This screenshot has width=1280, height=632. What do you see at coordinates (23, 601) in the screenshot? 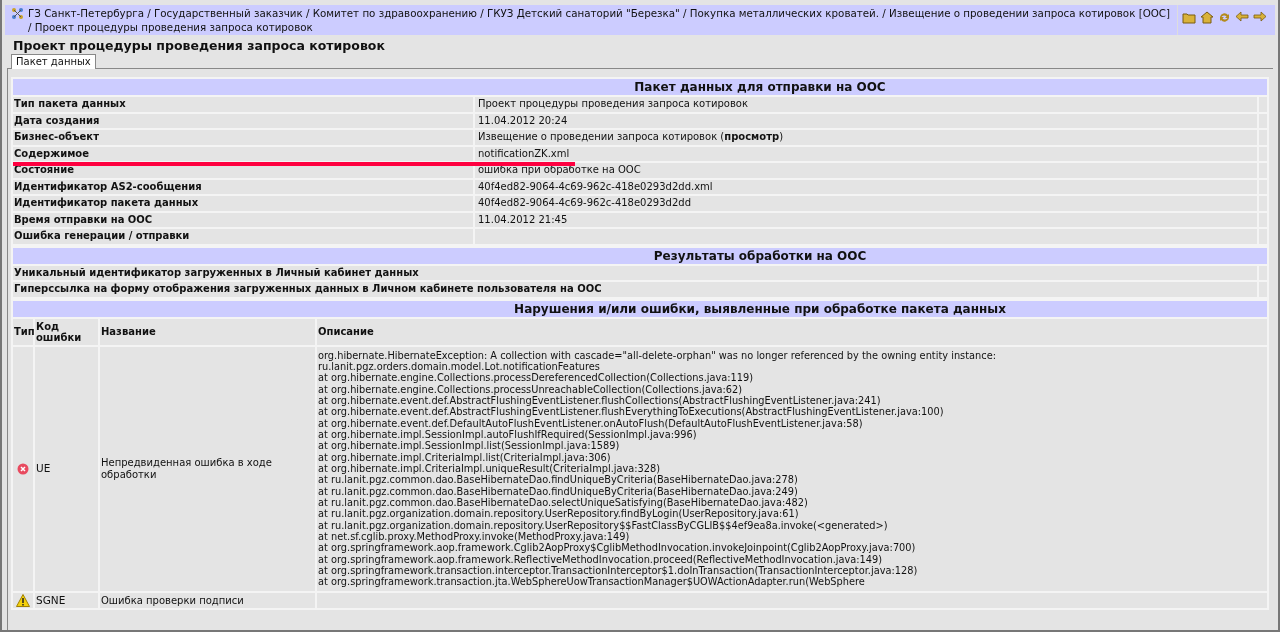
I see `warning-icon` at bounding box center [23, 601].